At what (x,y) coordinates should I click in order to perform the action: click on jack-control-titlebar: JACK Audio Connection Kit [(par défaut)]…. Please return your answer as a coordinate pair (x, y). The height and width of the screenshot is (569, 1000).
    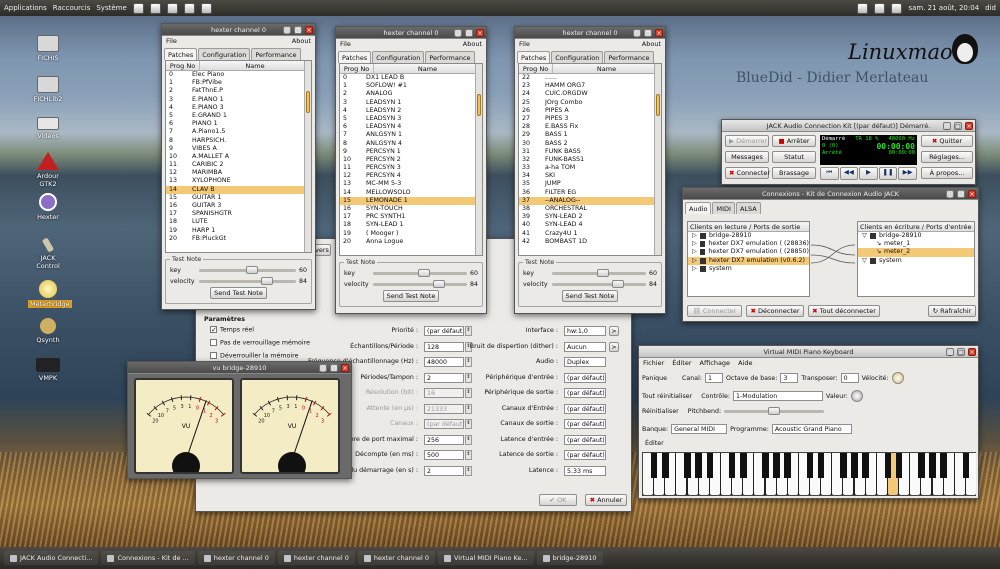
    Looking at the image, I should click on (848, 126).